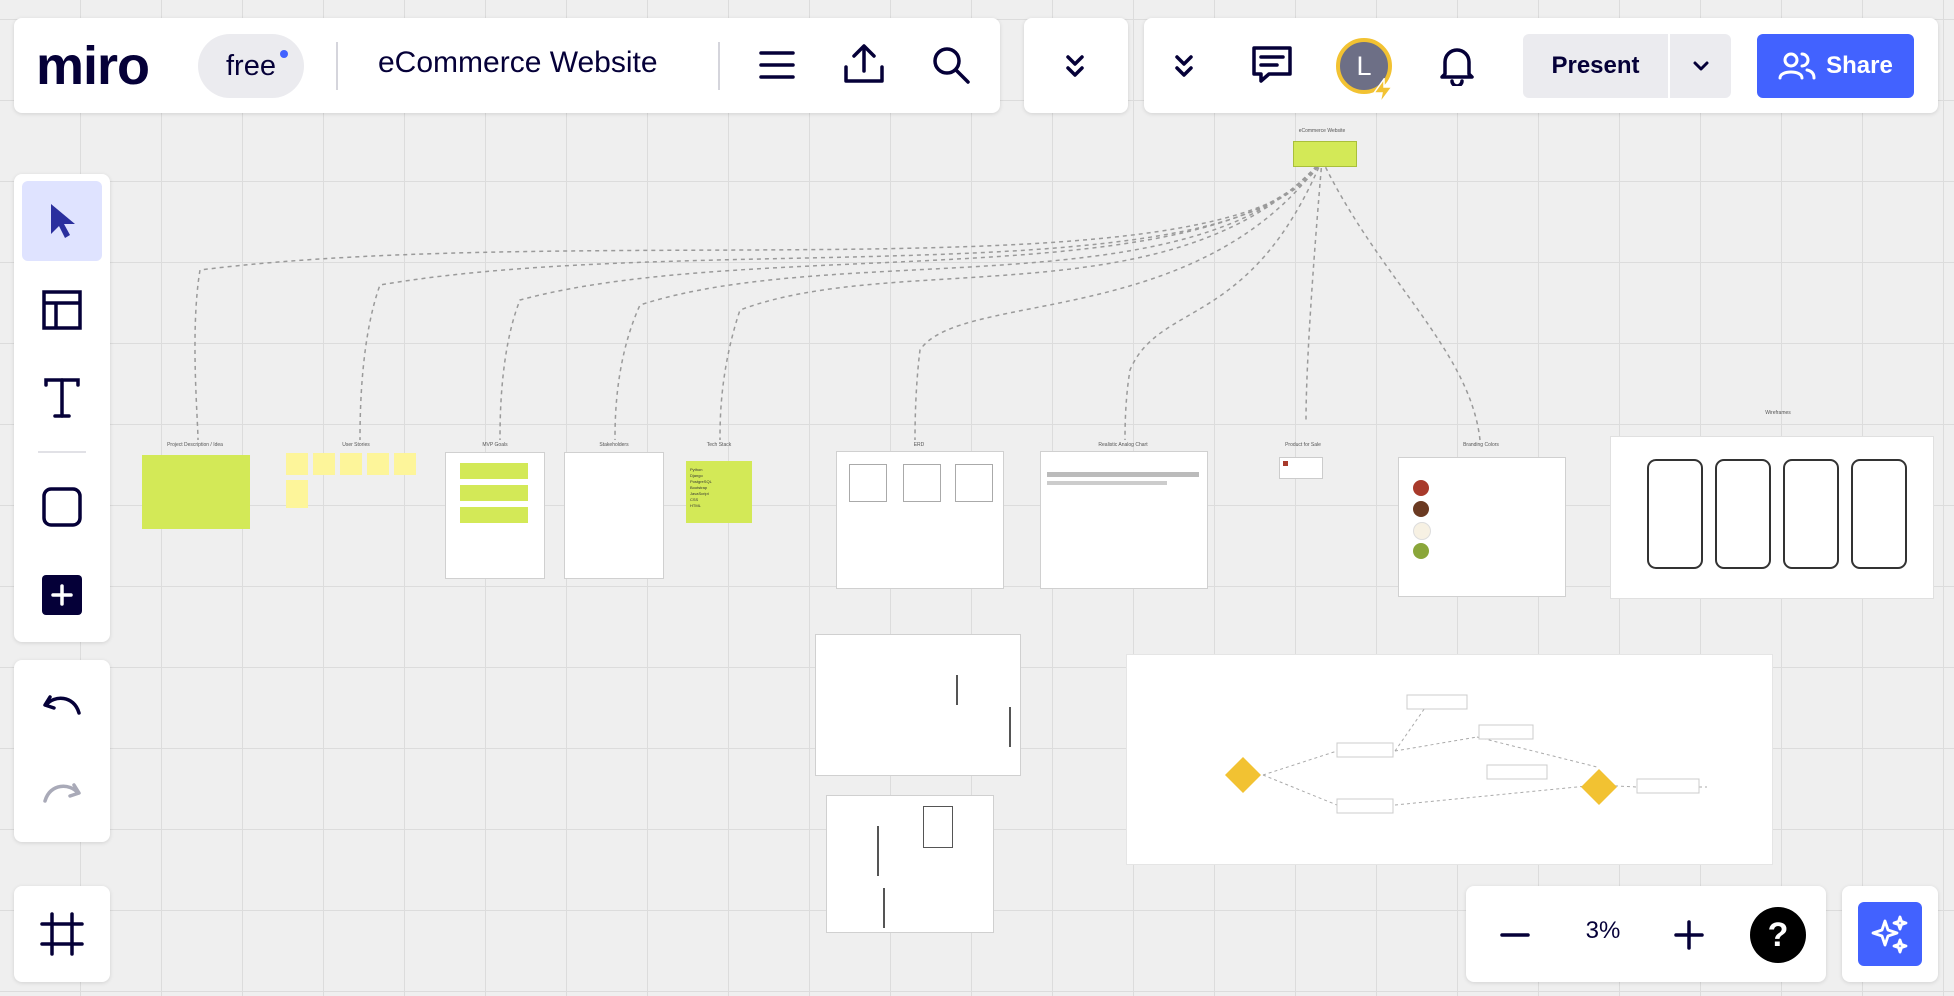 The width and height of the screenshot is (1954, 996). I want to click on board-title: eCommerce Website, so click(518, 63).